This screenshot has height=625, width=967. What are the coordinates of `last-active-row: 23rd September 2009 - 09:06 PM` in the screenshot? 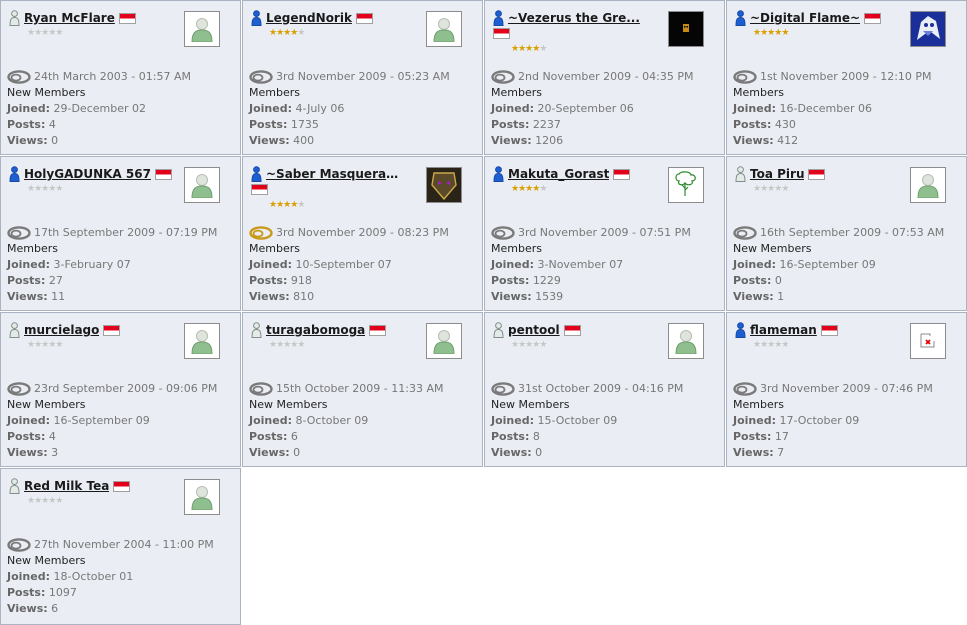 It's located at (121, 389).